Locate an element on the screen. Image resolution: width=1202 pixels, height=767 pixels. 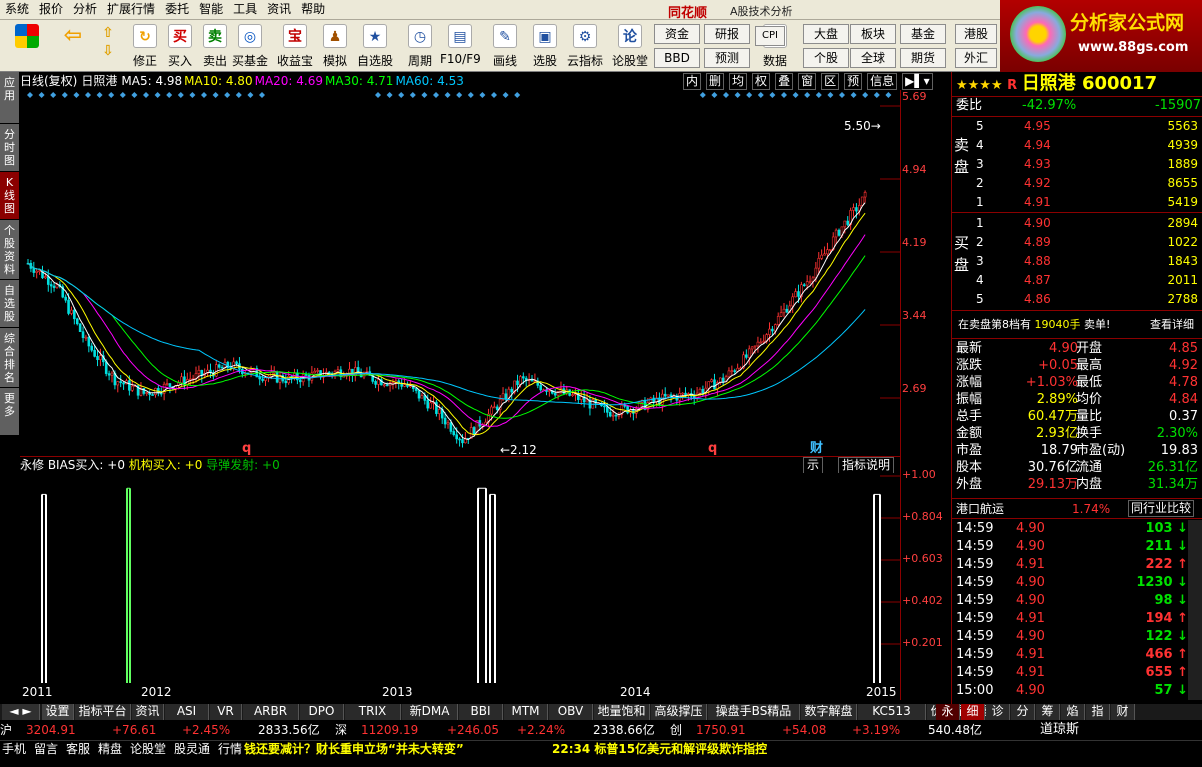
toolbar-button-12: 论论股堂 is located at coordinates (630, 47).